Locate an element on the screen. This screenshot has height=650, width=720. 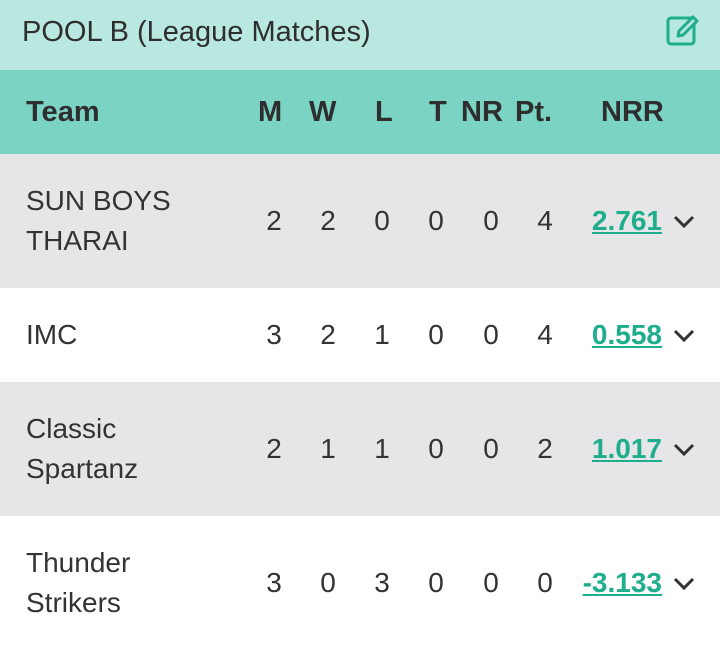
header-nrr: NRR is located at coordinates (632, 112).